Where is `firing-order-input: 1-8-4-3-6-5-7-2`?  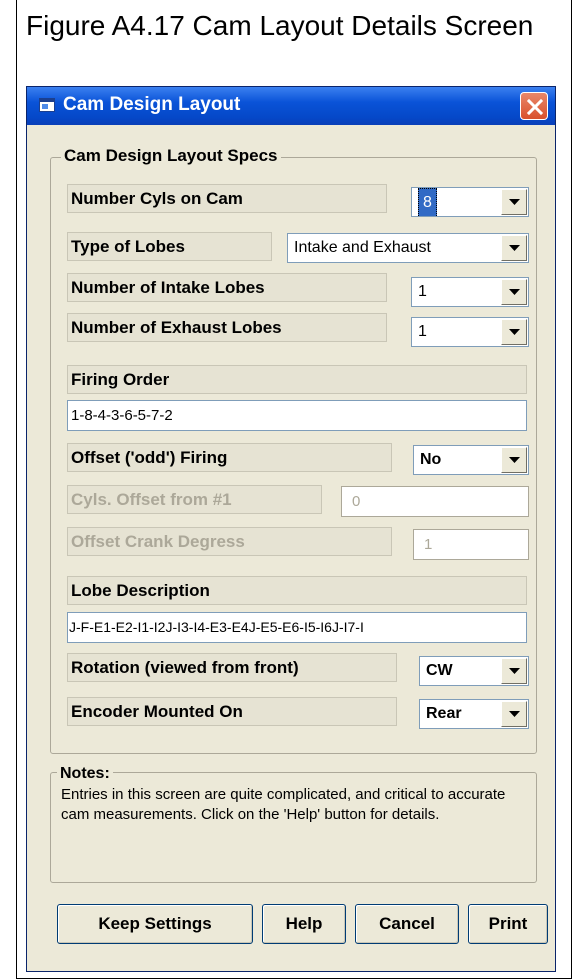 firing-order-input: 1-8-4-3-6-5-7-2 is located at coordinates (297, 415).